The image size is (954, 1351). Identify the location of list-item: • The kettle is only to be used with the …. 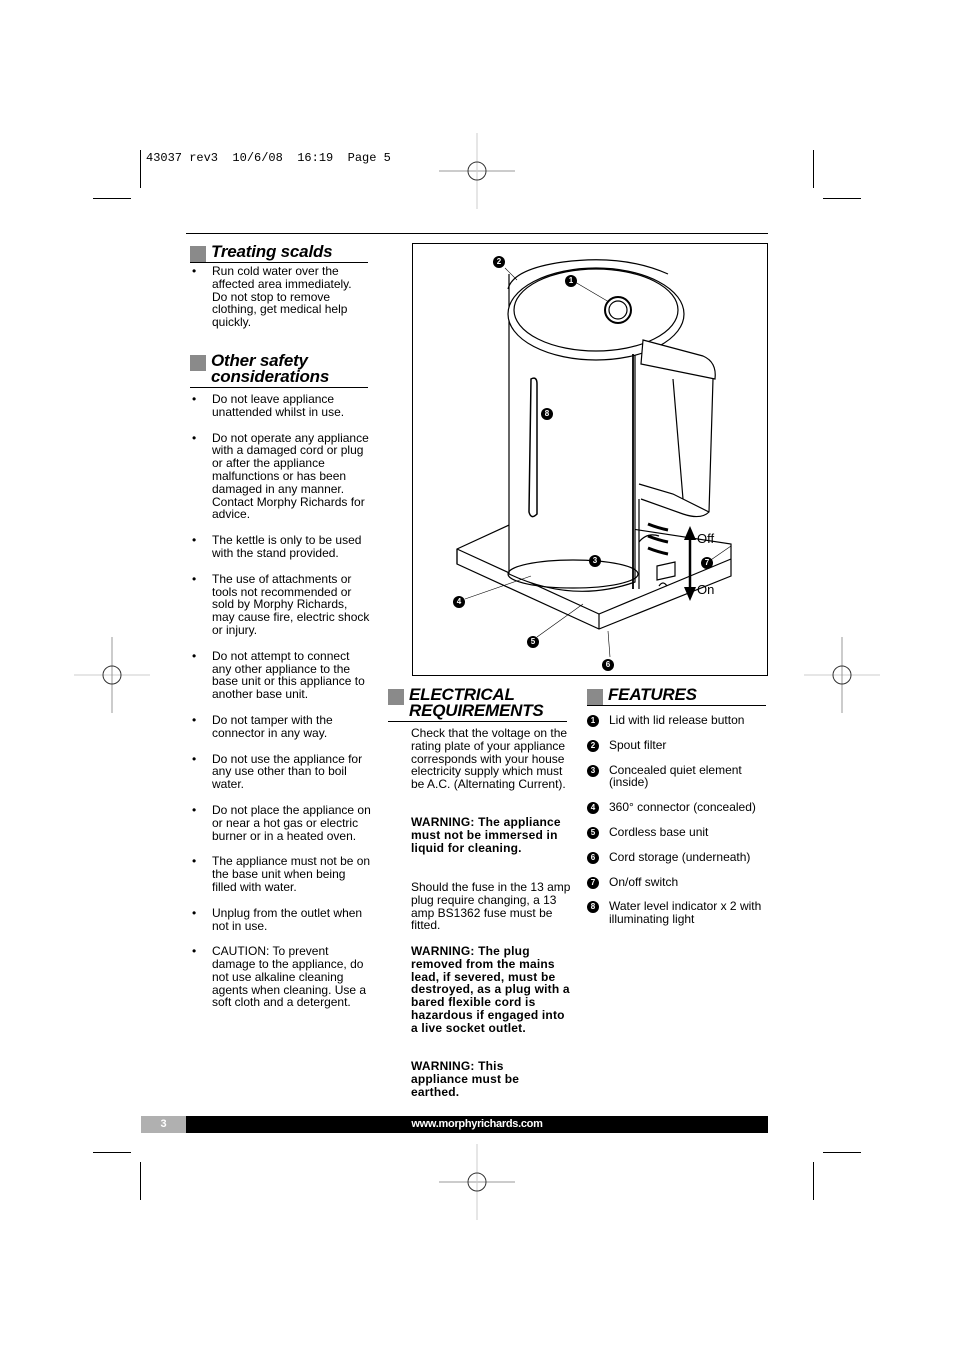
(277, 546).